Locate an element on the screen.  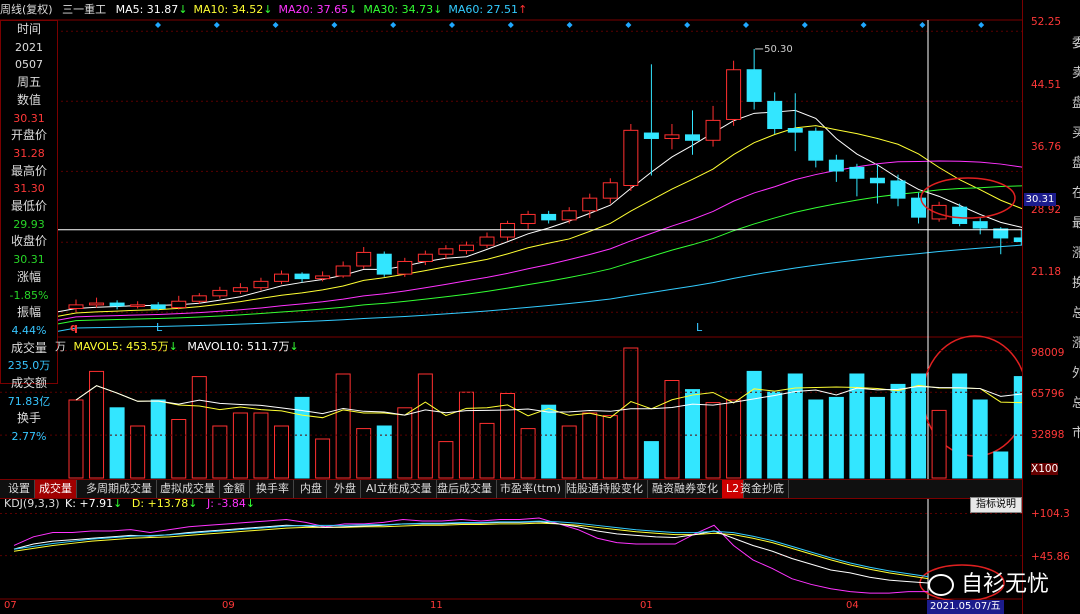
close-value: 30.31 is located at coordinates (29, 260).